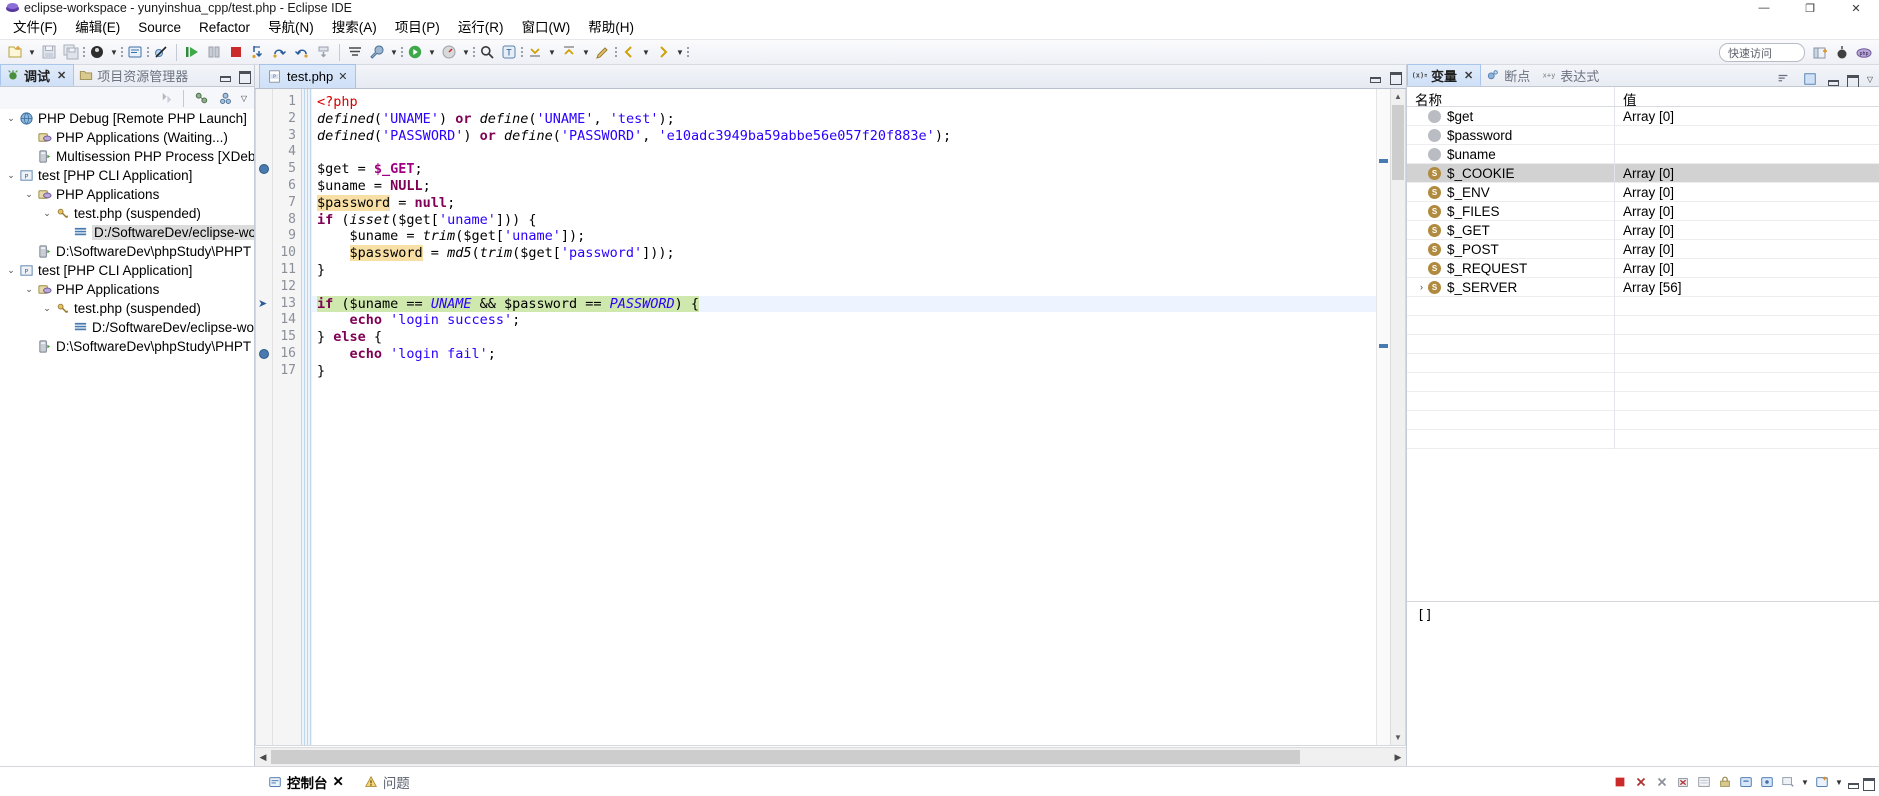 This screenshot has width=1879, height=796. Describe the element at coordinates (1868, 783) in the screenshot. I see `console-maximize-icon` at that location.